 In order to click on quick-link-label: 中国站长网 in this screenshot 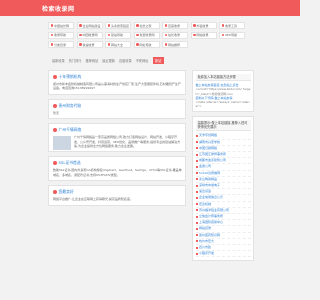, I will do `click(62, 25)`.